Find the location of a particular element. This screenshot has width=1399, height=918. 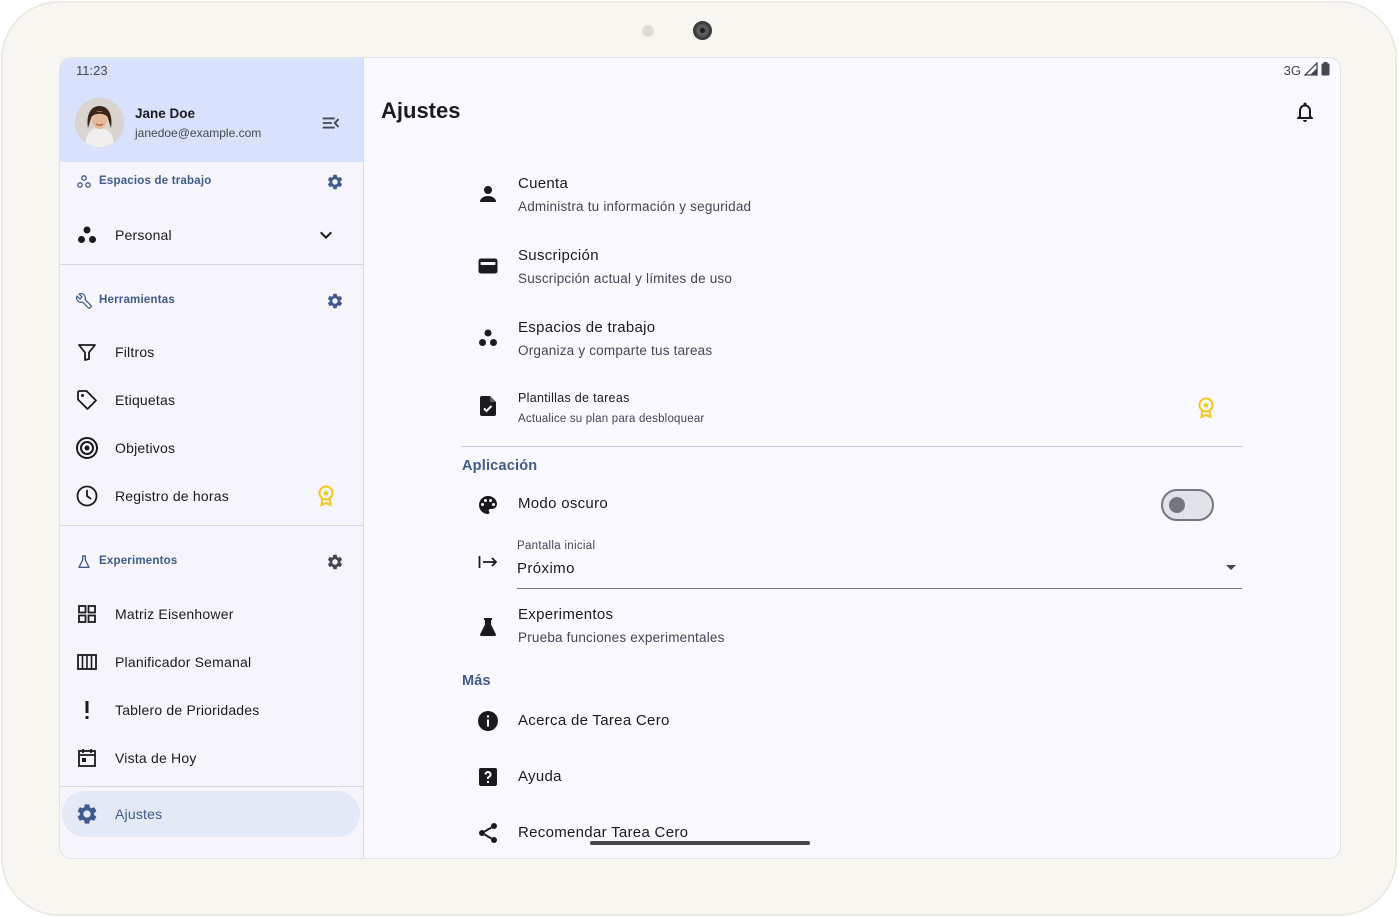

row-subtitle: Actualice su plan para desbloquear is located at coordinates (611, 419).